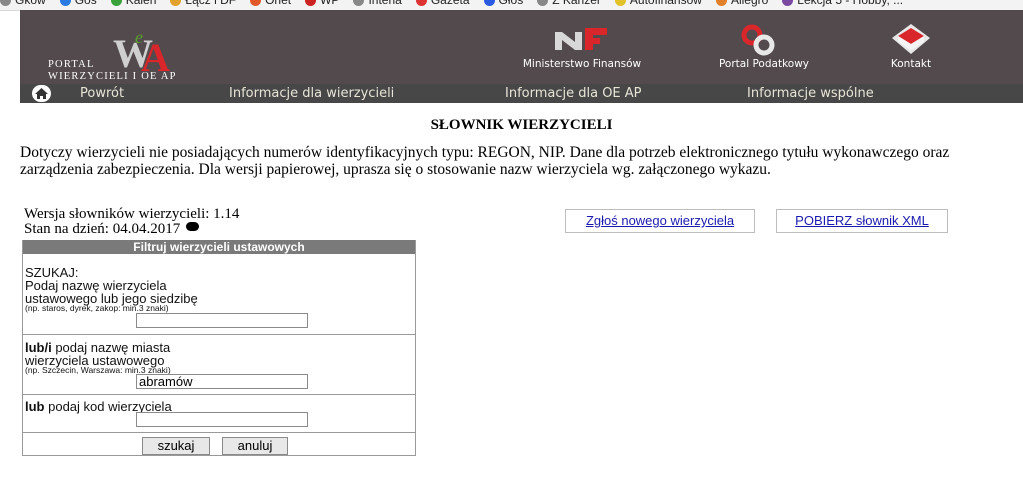 Image resolution: width=1023 pixels, height=477 pixels. Describe the element at coordinates (582, 64) in the screenshot. I see `ministry-link: Ministerstwo Finansów` at that location.